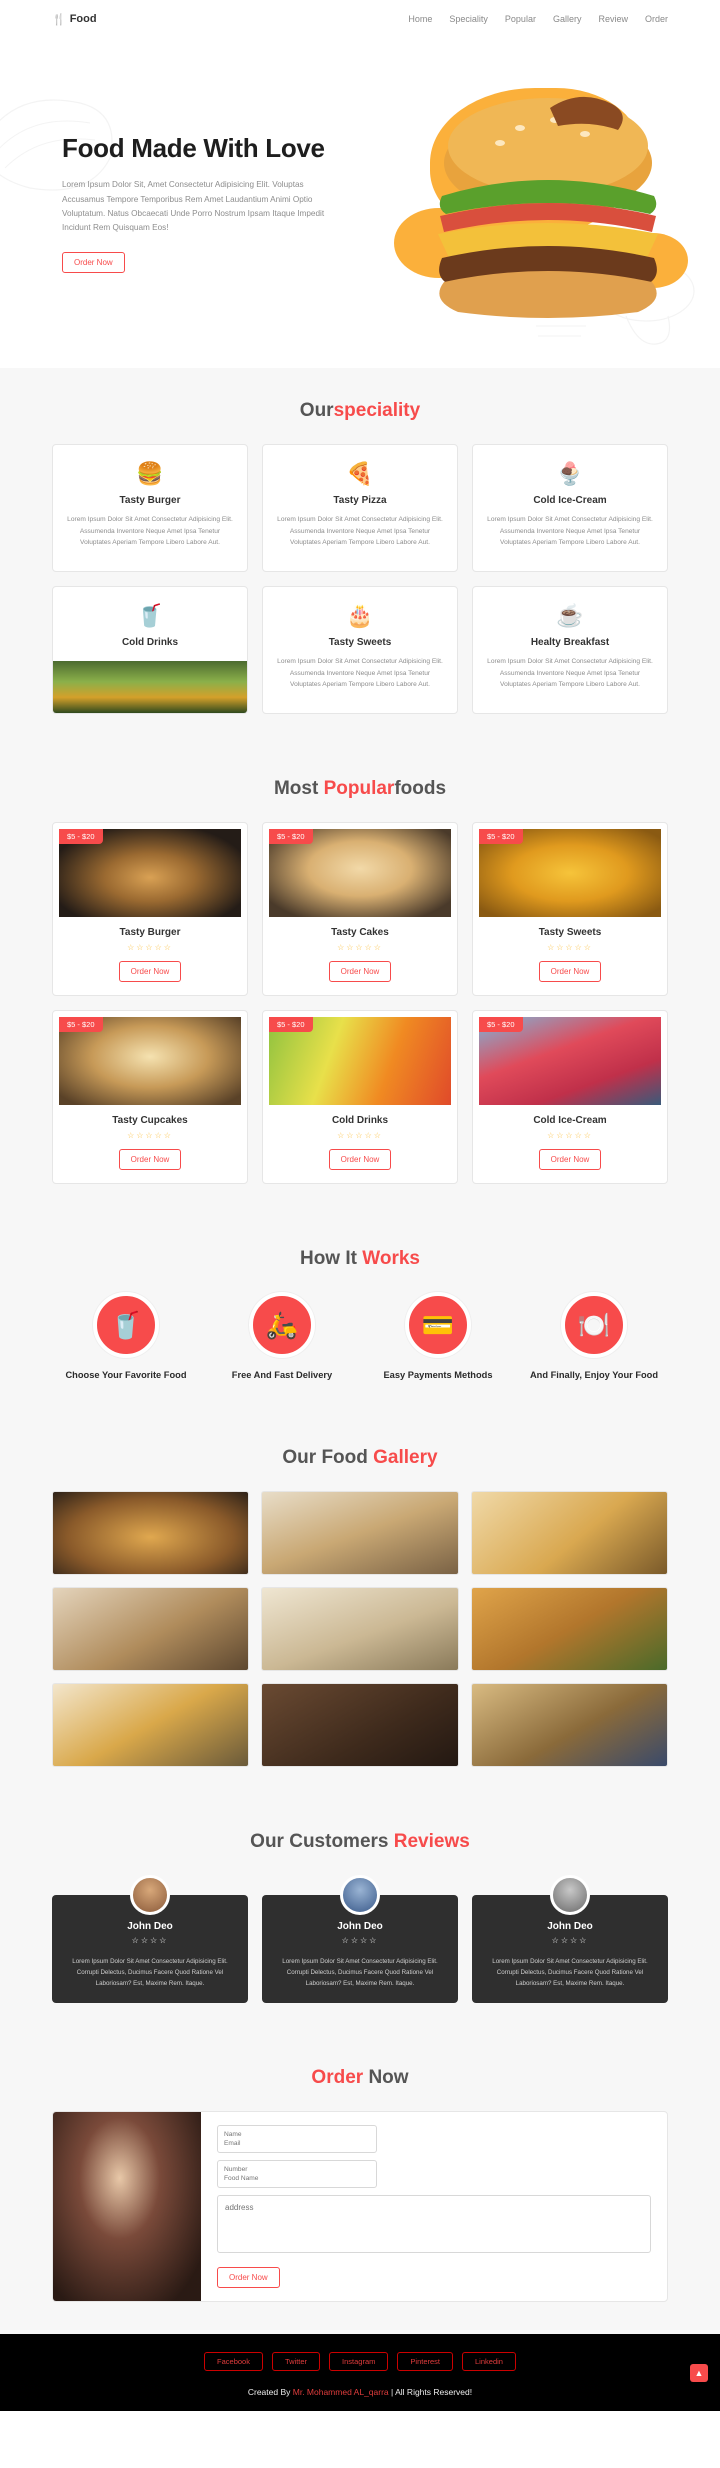  What do you see at coordinates (569, 1724) in the screenshot?
I see `gallery-item-granola-bars` at bounding box center [569, 1724].